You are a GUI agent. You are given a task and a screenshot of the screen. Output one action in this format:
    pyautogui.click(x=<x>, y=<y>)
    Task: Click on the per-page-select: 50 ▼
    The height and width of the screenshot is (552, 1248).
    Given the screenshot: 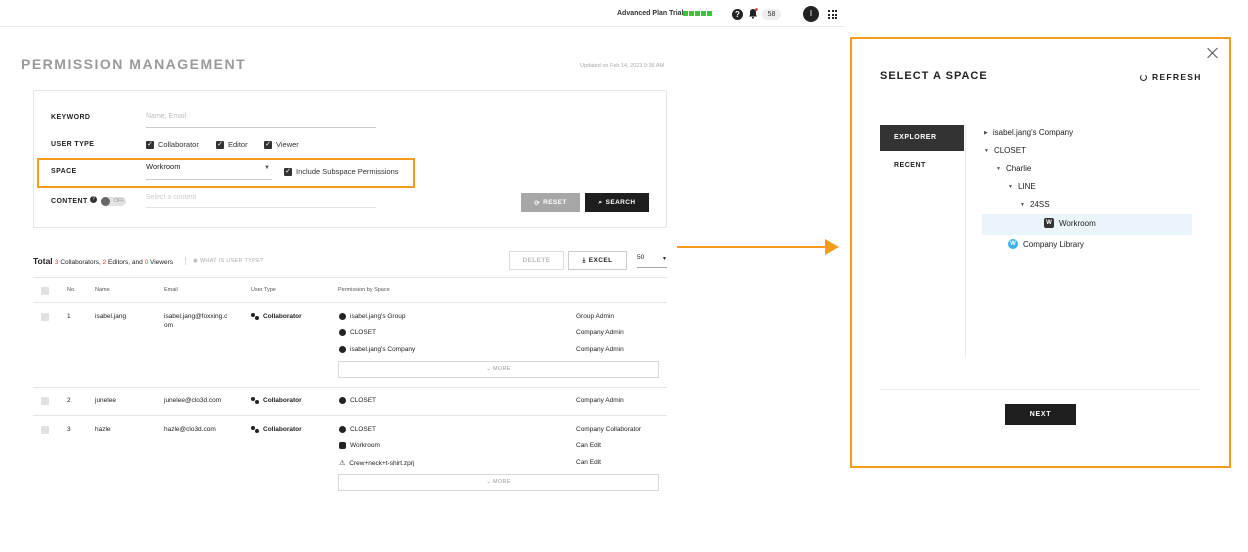 What is the action you would take?
    pyautogui.click(x=652, y=261)
    